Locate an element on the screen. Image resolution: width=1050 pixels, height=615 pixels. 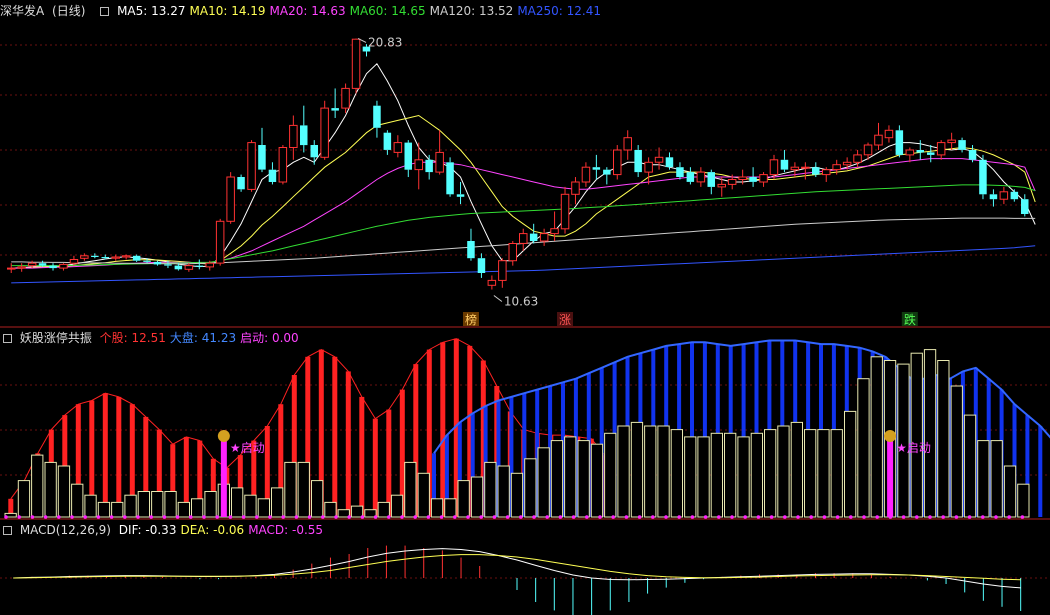
signal-tag: 跌 is located at coordinates (910, 319).